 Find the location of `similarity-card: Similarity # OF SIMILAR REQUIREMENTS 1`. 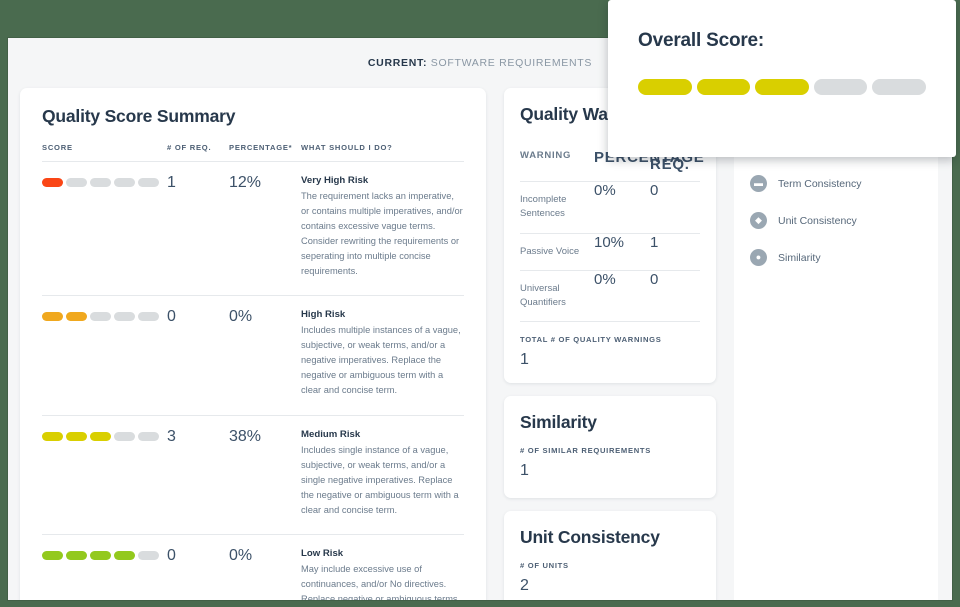

similarity-card: Similarity # OF SIMILAR REQUIREMENTS 1 is located at coordinates (610, 447).